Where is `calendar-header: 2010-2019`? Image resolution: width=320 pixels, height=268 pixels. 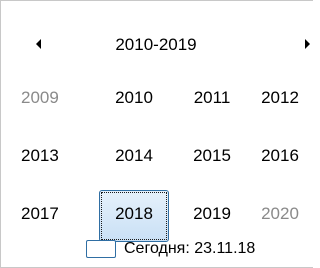
calendar-header: 2010-2019 is located at coordinates (157, 45).